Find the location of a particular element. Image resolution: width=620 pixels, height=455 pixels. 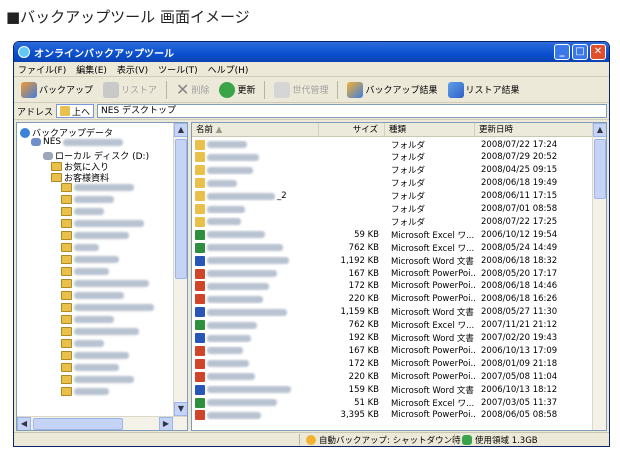

menu-edit: 編集(E) is located at coordinates (91, 69).